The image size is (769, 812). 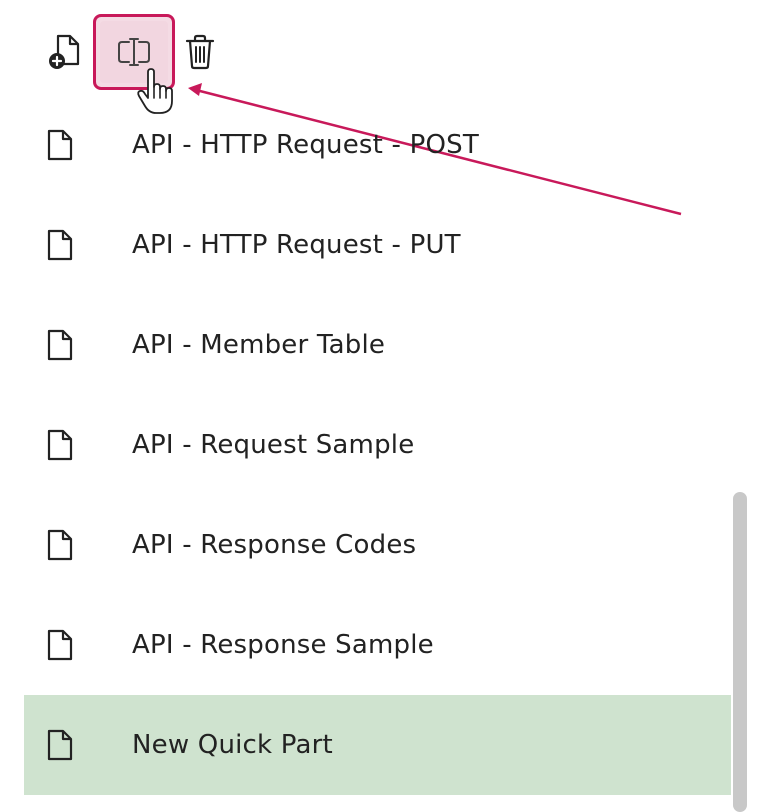 I want to click on list-item-label: API - Response Sample, so click(x=283, y=645).